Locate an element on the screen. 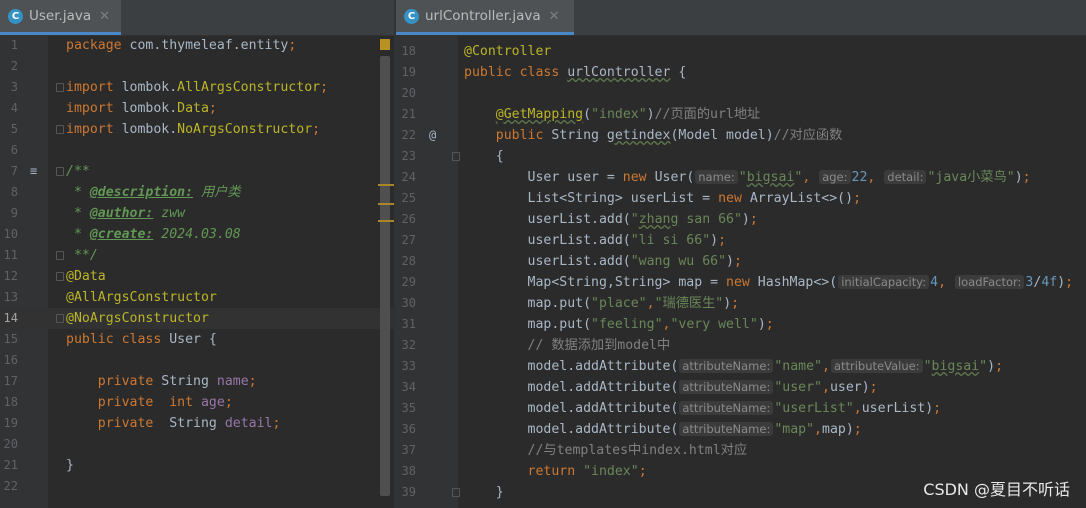 The image size is (1086, 508). line-number: 37 is located at coordinates (406, 450).